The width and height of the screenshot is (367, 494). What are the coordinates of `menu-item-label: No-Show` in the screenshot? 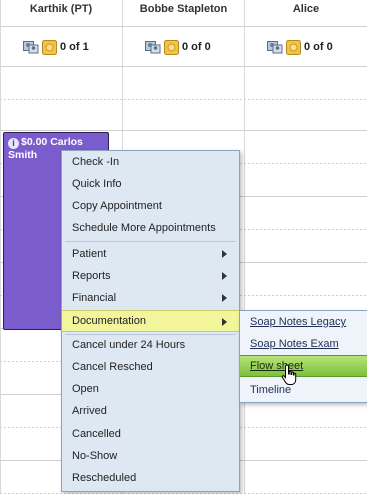 It's located at (95, 456).